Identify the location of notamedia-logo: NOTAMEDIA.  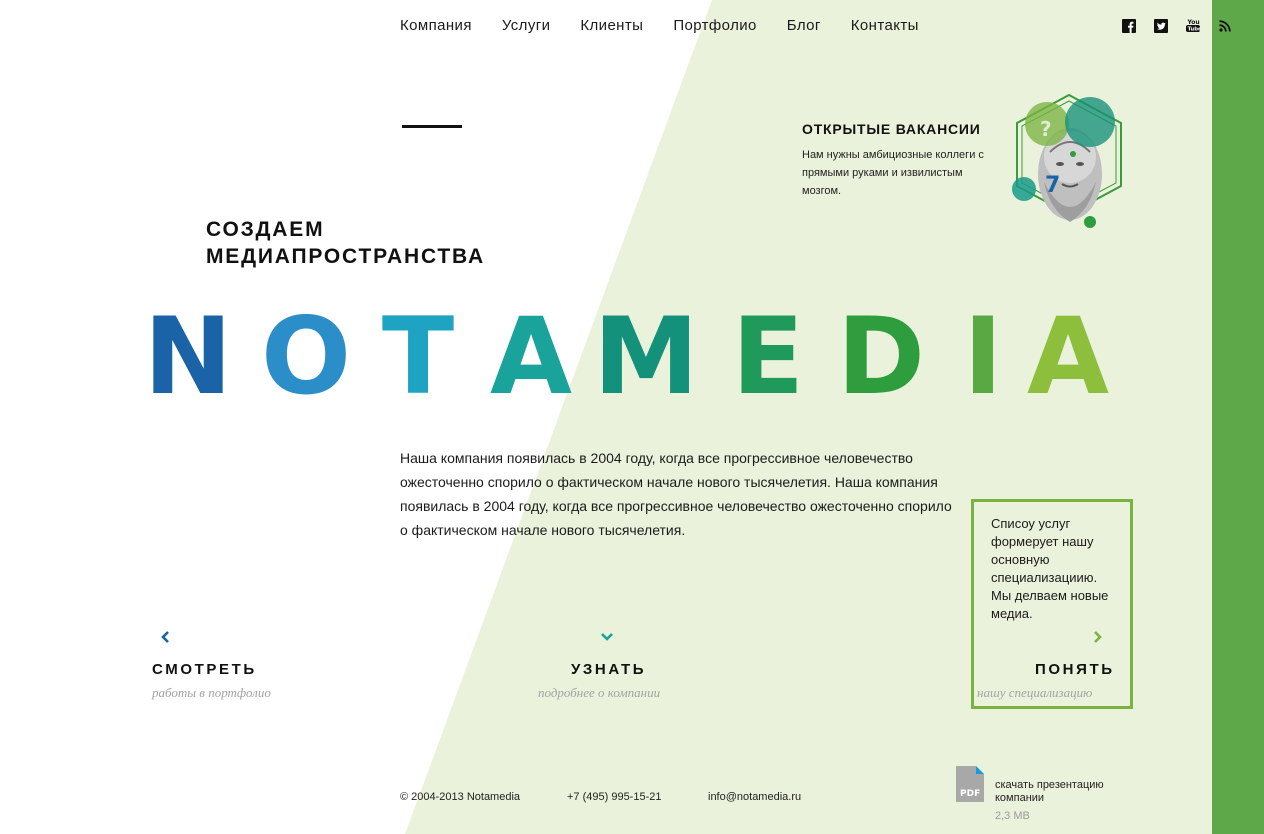
(627, 355).